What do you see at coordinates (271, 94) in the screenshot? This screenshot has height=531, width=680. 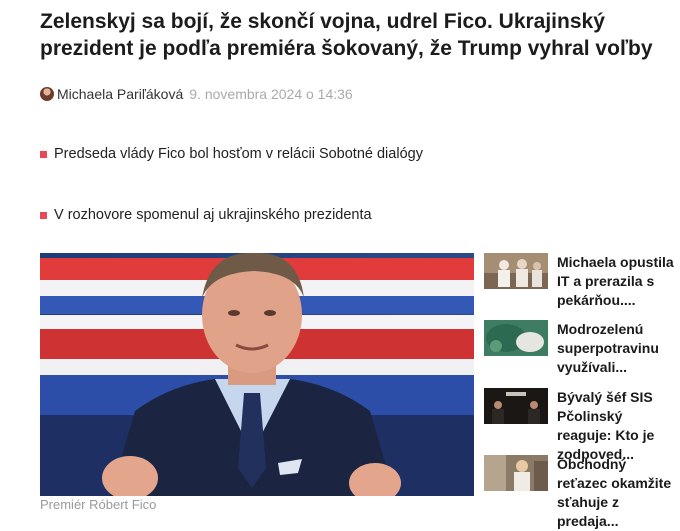 I see `publish-date: 9. novembra 2024 o 14:36` at bounding box center [271, 94].